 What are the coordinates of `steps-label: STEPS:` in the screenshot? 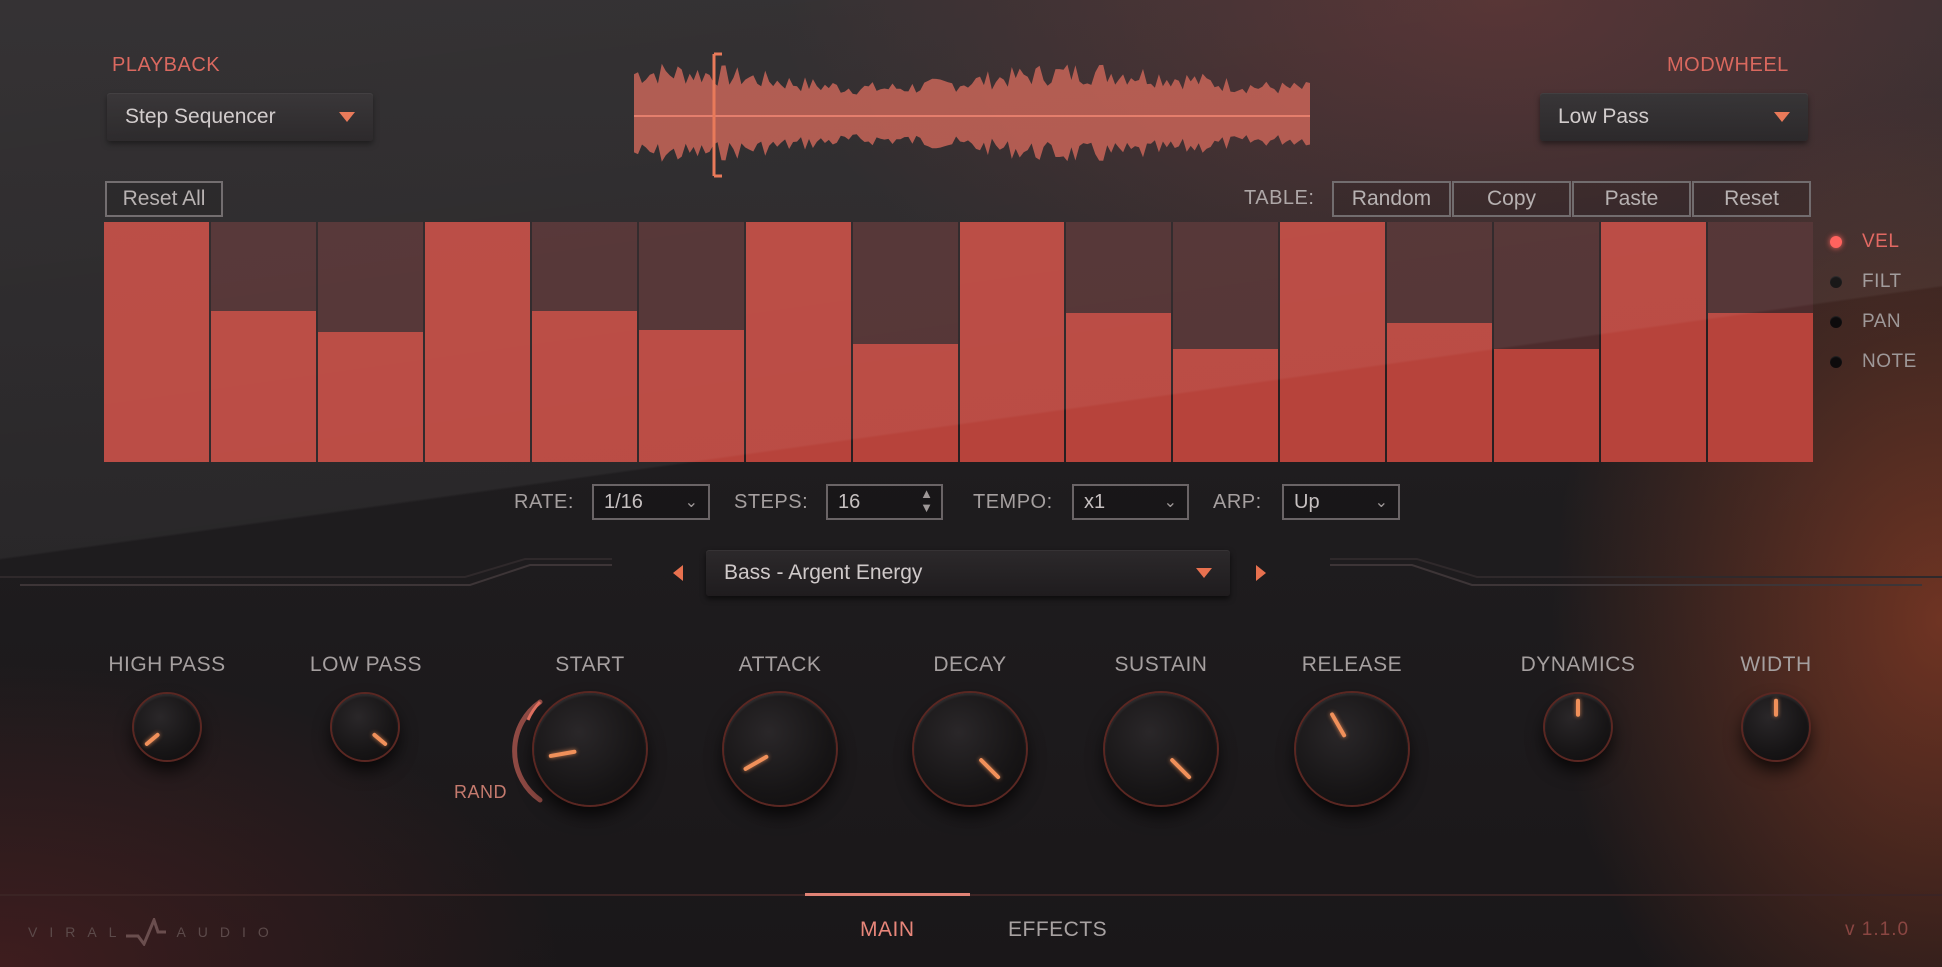 It's located at (771, 502).